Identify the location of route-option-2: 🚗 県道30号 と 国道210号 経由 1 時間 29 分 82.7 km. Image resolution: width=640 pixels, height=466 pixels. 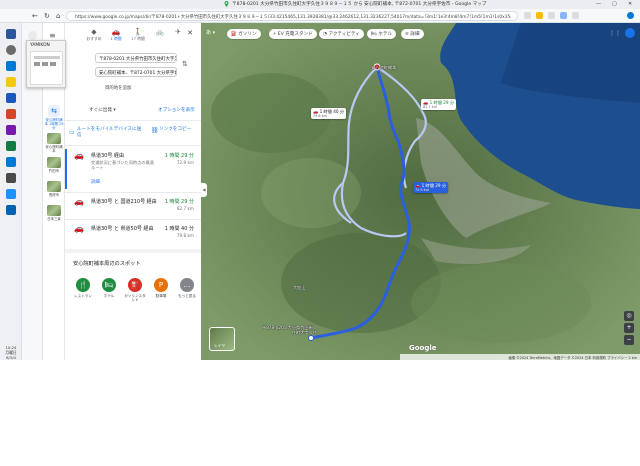
(133, 206).